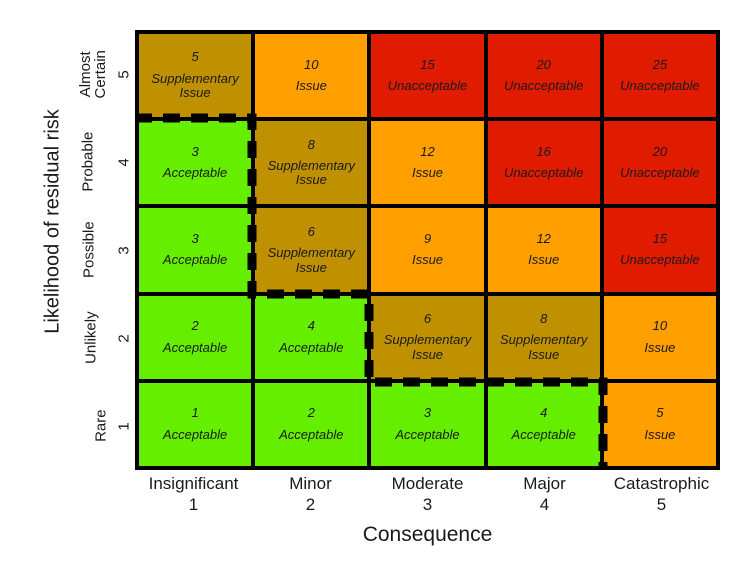 The width and height of the screenshot is (756, 563). I want to click on x-axis-tick-value: 3, so click(427, 505).